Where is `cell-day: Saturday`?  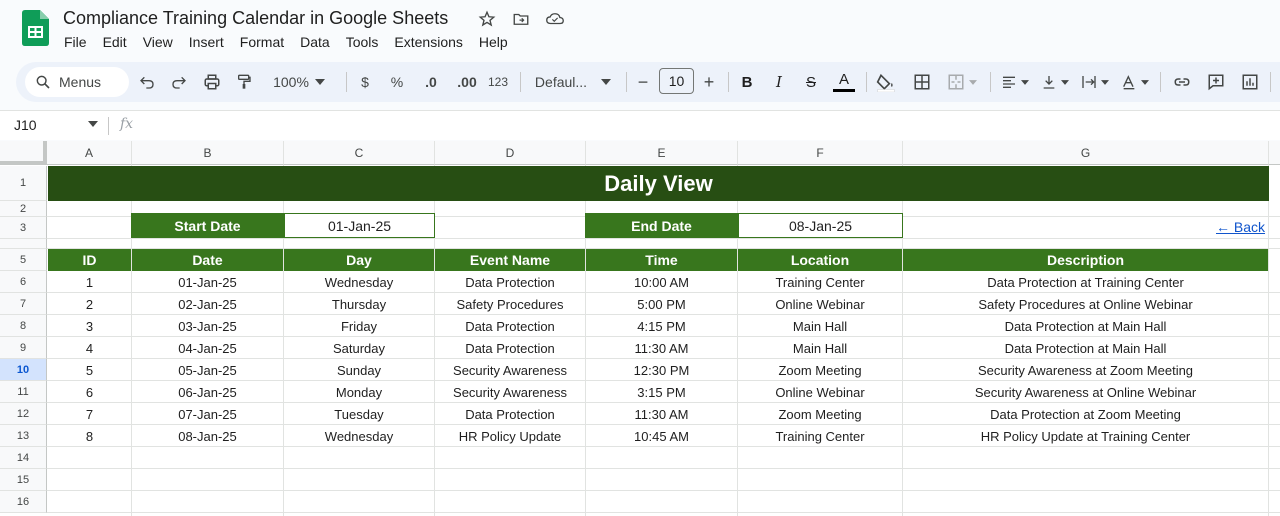 cell-day: Saturday is located at coordinates (359, 348).